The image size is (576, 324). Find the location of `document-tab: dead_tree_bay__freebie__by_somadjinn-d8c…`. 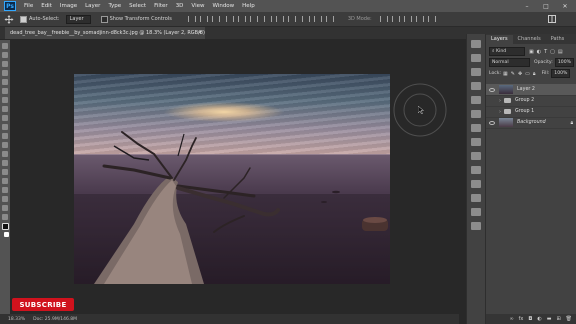

document-tab: dead_tree_bay__freebie__by_somadjinn-d8c… is located at coordinates (105, 33).